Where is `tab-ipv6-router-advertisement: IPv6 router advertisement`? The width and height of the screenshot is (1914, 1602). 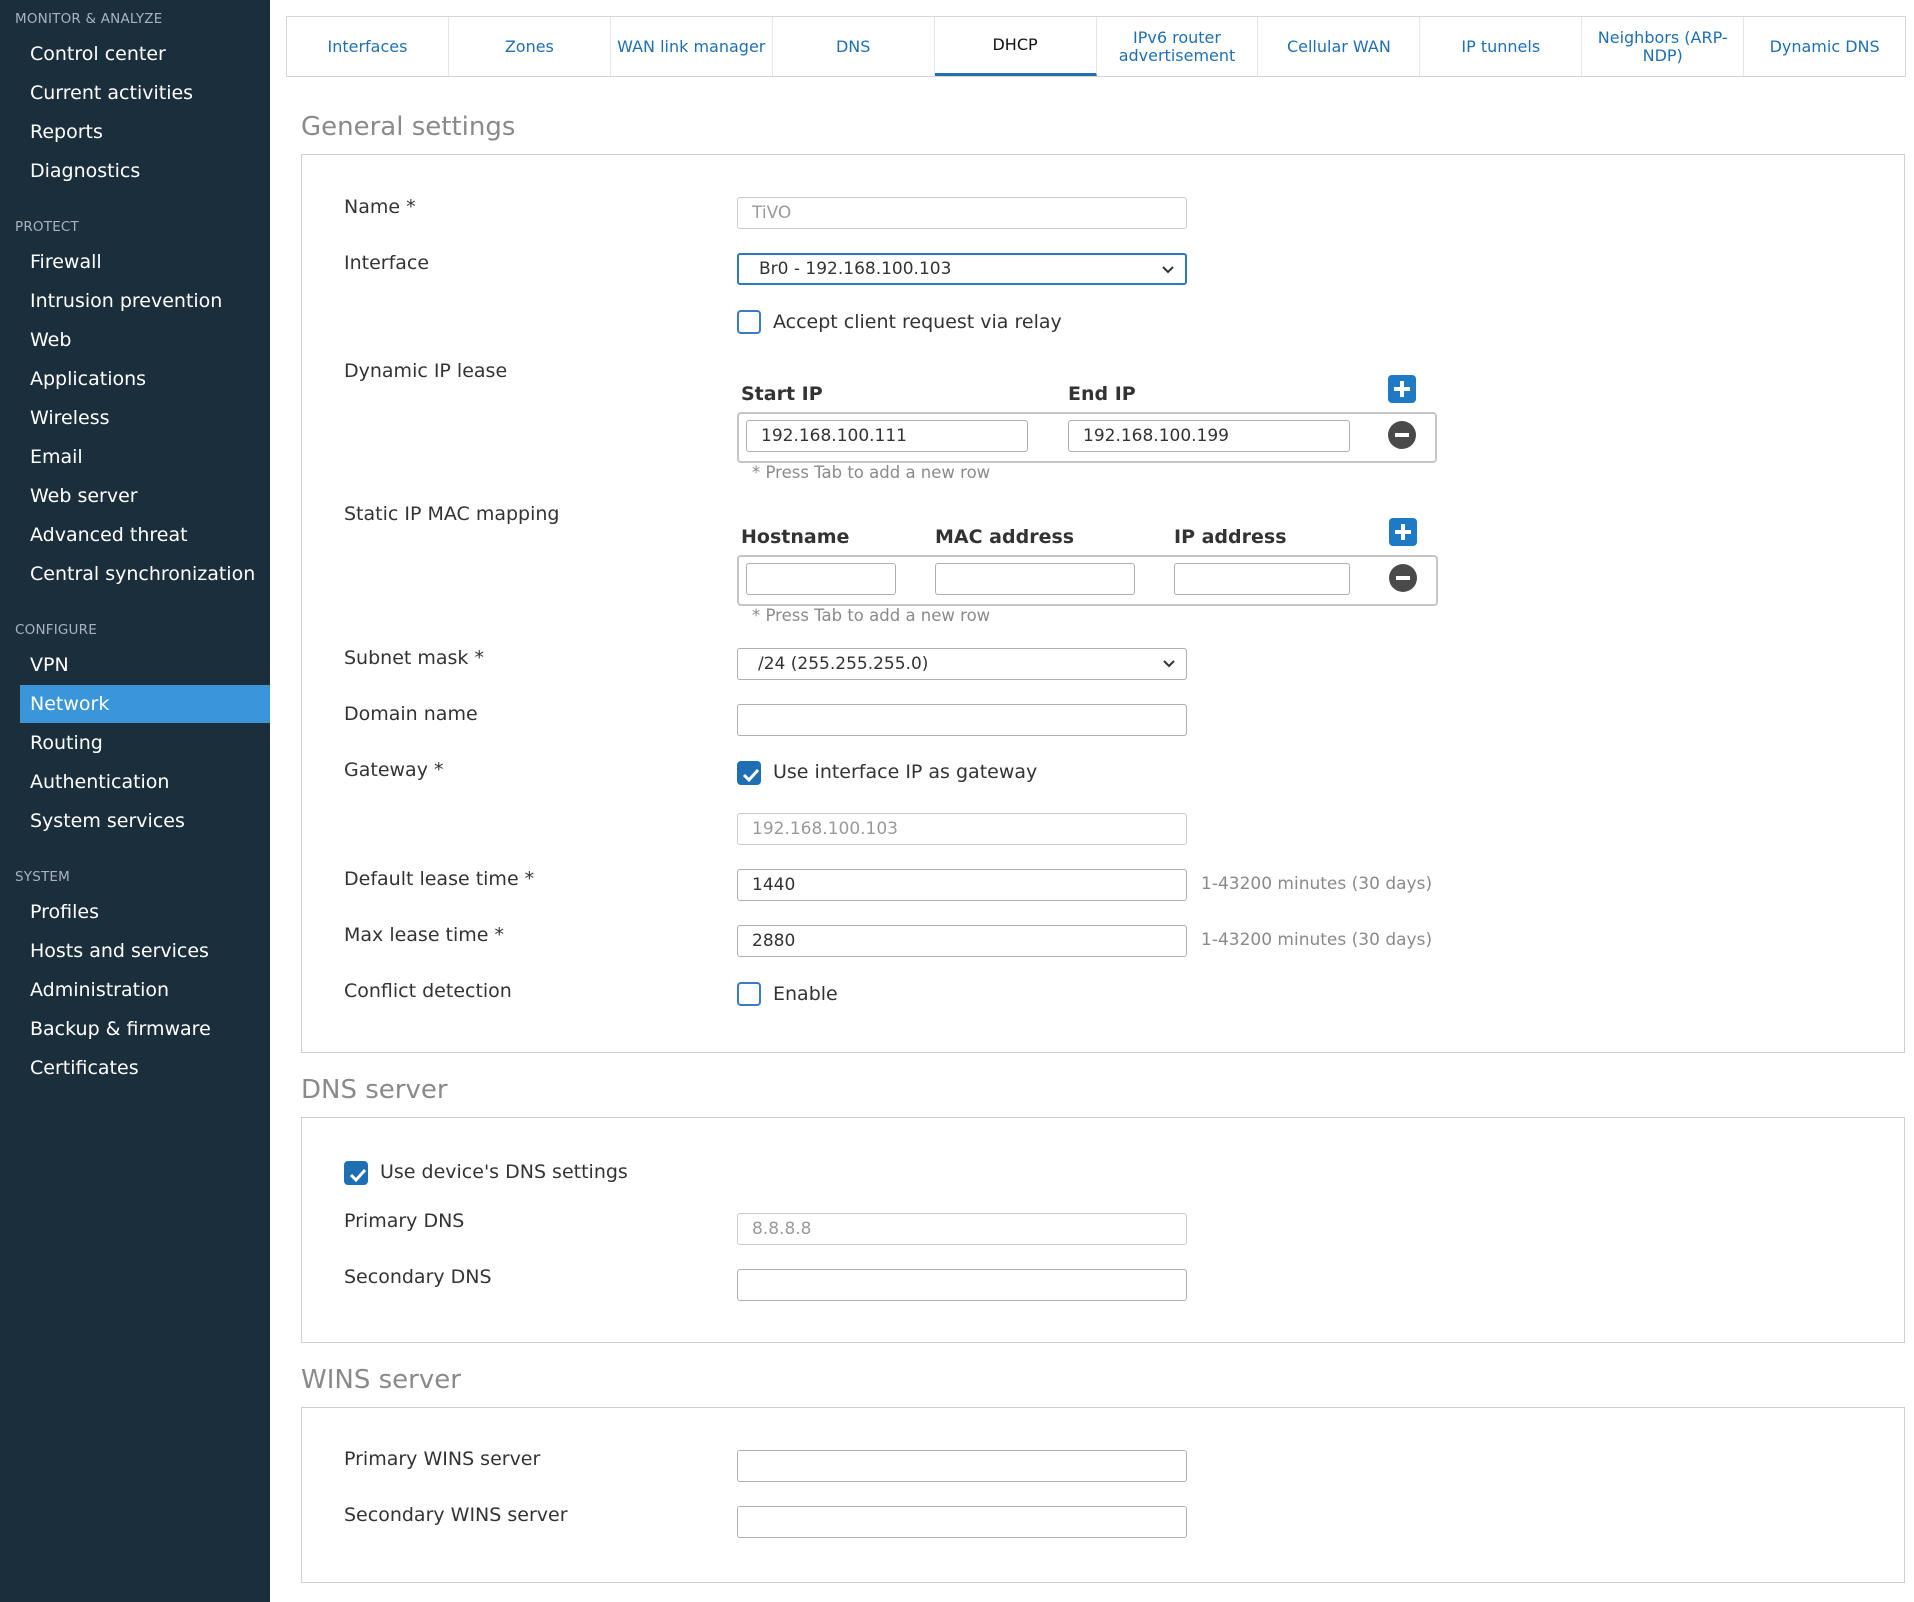
tab-ipv6-router-advertisement: IPv6 router advertisement is located at coordinates (1178, 46).